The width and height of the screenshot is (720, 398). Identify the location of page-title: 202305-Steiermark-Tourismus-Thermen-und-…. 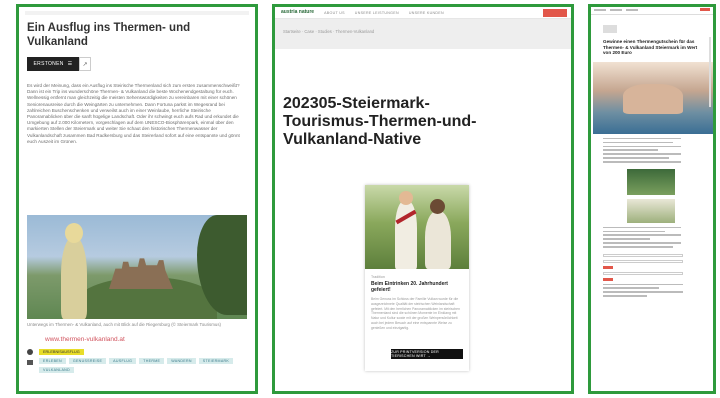
(380, 121).